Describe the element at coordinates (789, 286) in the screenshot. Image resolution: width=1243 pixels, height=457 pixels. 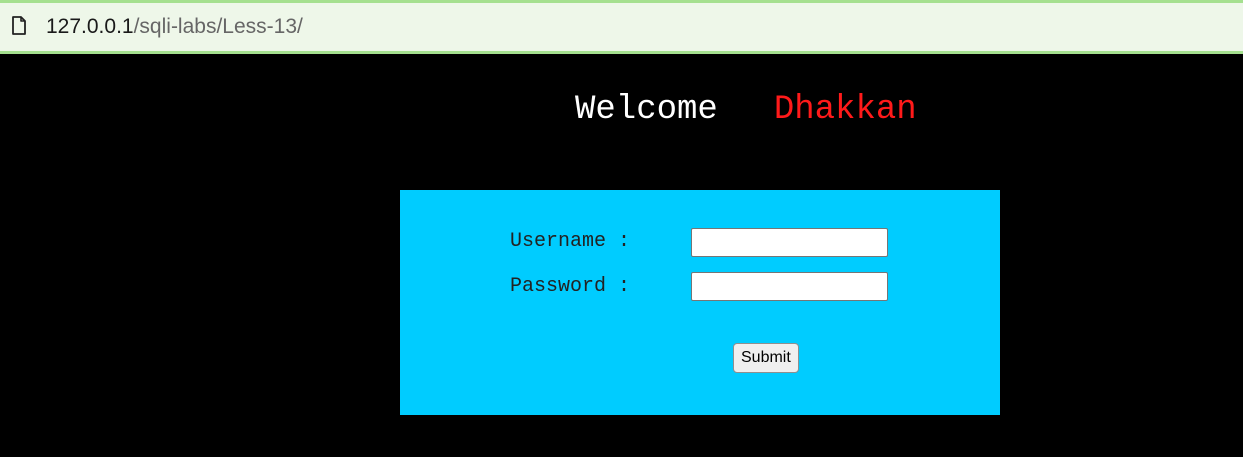
I see `password-input` at that location.